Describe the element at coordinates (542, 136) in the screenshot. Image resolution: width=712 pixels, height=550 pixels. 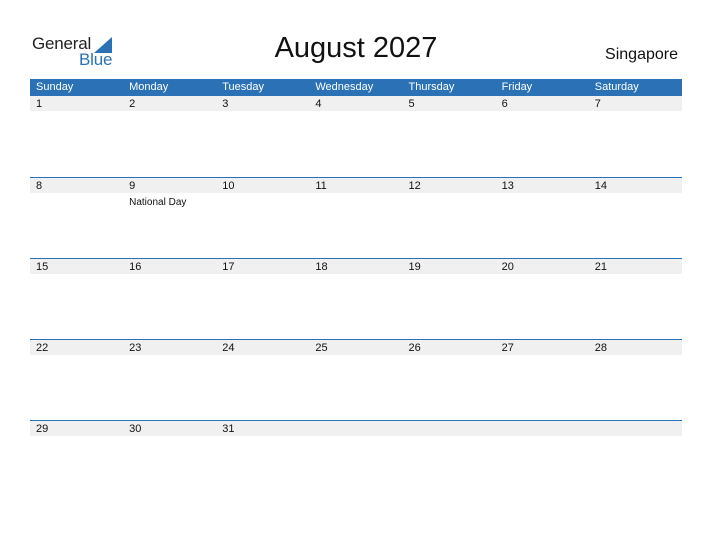
I see `day-cell: 6` at that location.